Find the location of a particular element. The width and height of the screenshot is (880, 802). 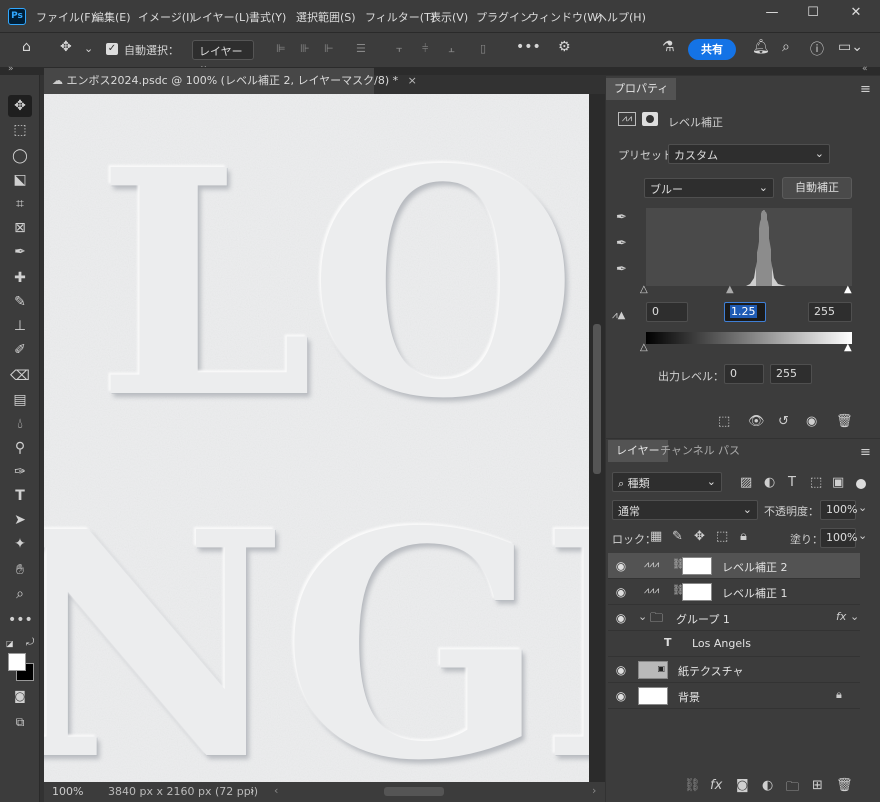

gear-icon: ⚙ is located at coordinates (564, 47).